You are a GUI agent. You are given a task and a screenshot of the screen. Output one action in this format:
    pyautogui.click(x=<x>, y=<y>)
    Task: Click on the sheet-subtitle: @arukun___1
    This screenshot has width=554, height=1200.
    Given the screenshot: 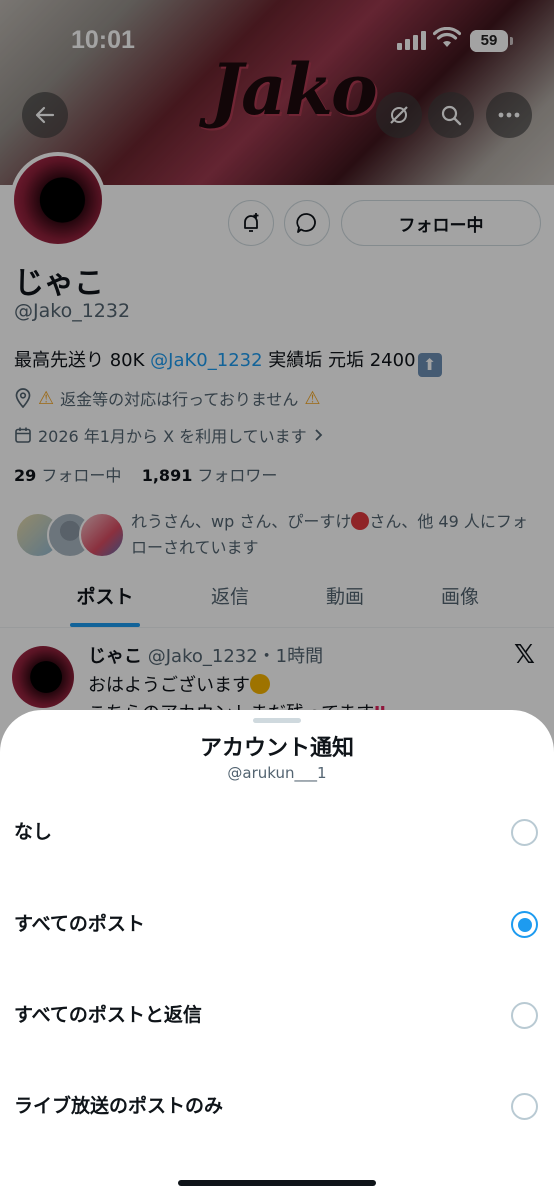 What is the action you would take?
    pyautogui.click(x=277, y=773)
    